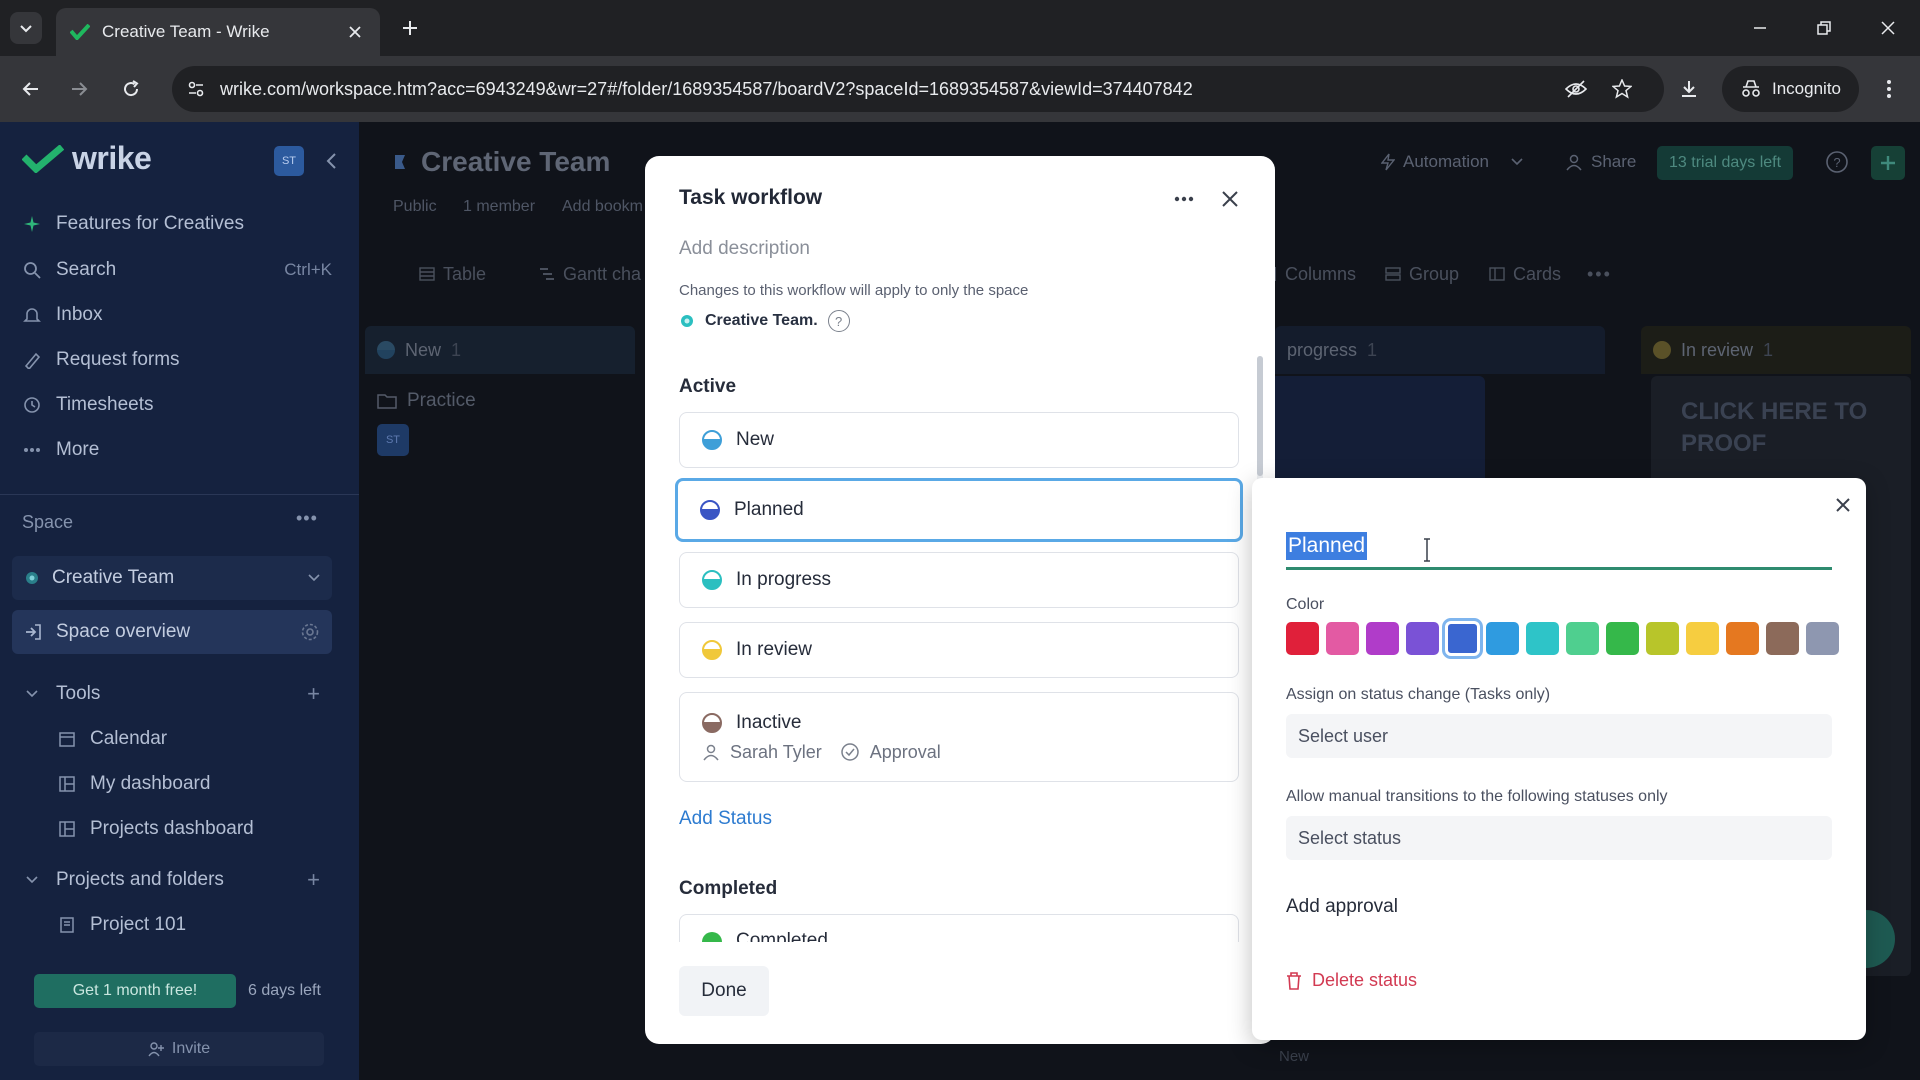 The image size is (1920, 1080). Describe the element at coordinates (172, 578) in the screenshot. I see `space-selector: Creative Team` at that location.